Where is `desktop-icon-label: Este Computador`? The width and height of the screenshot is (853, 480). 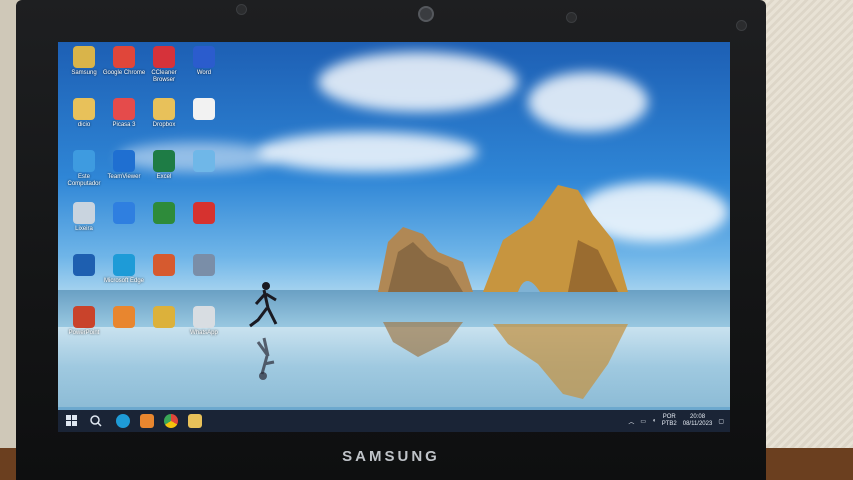
desktop-icon-label: Este Computador is located at coordinates (84, 180).